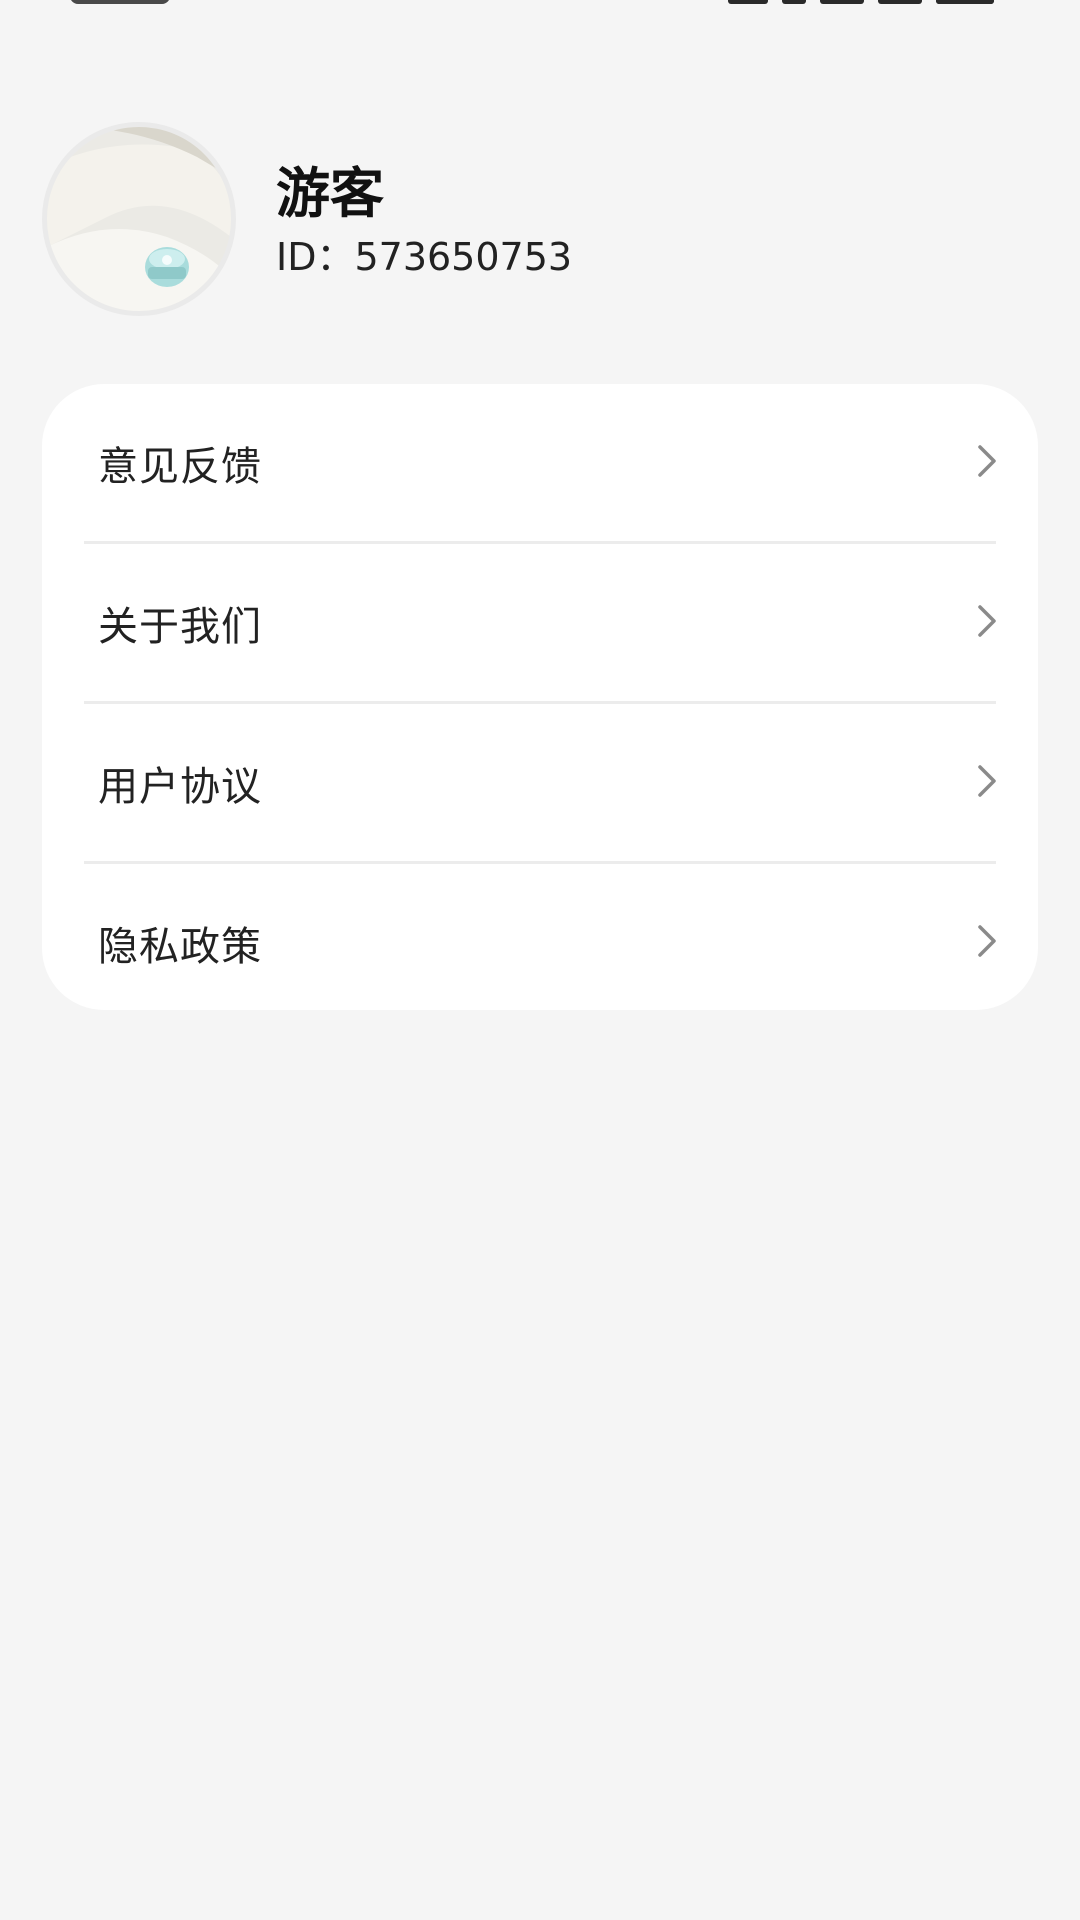 The height and width of the screenshot is (1920, 1080). Describe the element at coordinates (540, 5) in the screenshot. I see `status-bar` at that location.